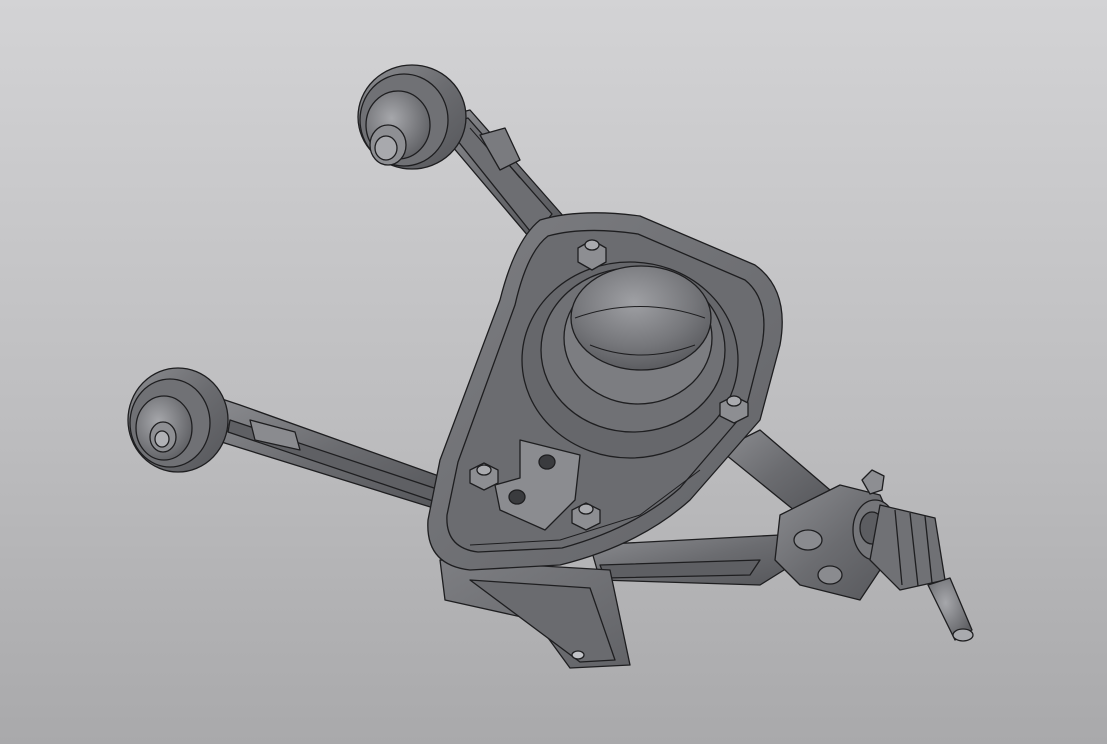  Describe the element at coordinates (950, 609) in the screenshot. I see `ball-stud-pin` at that location.